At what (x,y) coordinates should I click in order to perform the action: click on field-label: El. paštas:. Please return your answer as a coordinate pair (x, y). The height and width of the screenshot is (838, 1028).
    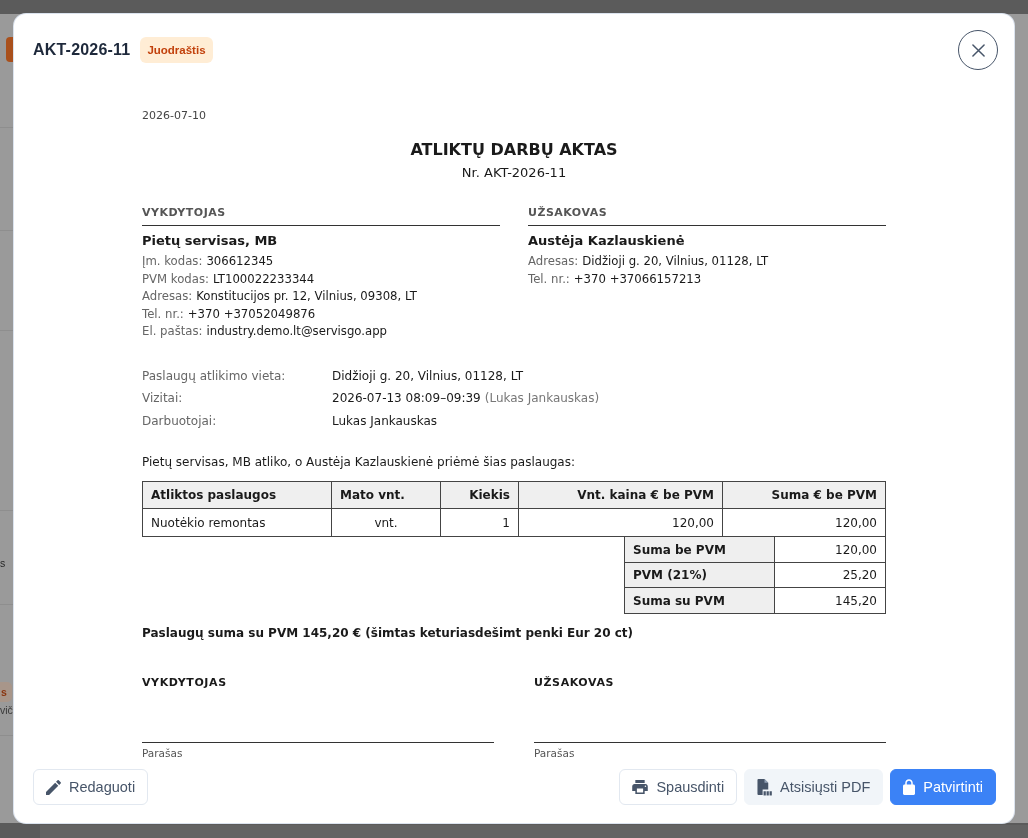
    Looking at the image, I should click on (172, 332).